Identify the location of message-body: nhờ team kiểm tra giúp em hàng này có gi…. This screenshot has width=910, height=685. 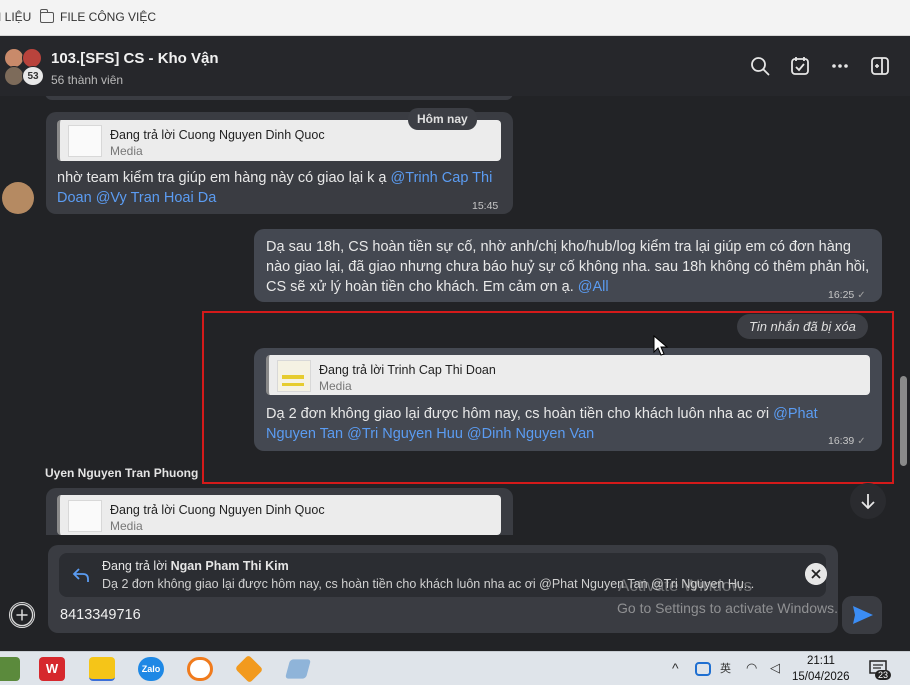
(224, 178).